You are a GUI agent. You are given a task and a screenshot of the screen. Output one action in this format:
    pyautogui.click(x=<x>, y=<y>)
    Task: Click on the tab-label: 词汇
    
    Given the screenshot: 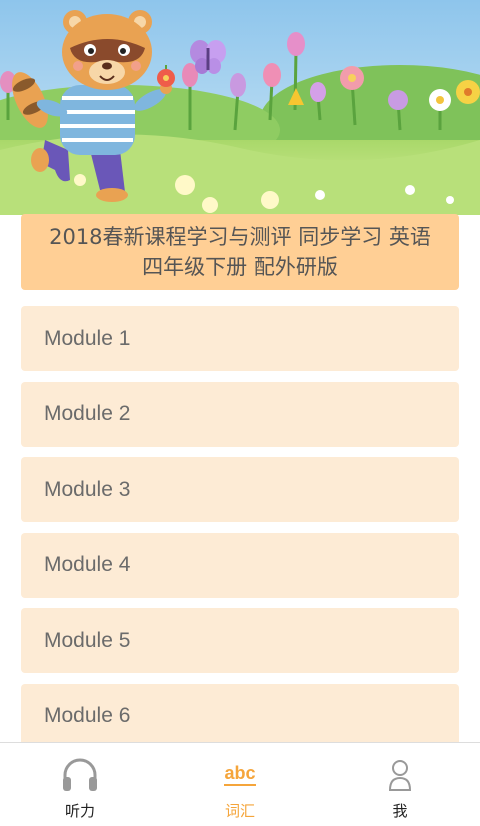 What is the action you would take?
    pyautogui.click(x=239, y=811)
    